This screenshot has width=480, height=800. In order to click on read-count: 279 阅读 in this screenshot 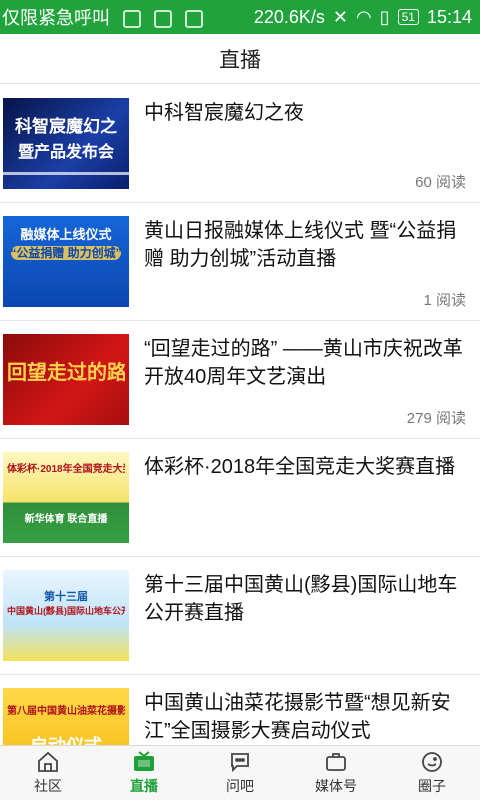, I will do `click(436, 418)`.